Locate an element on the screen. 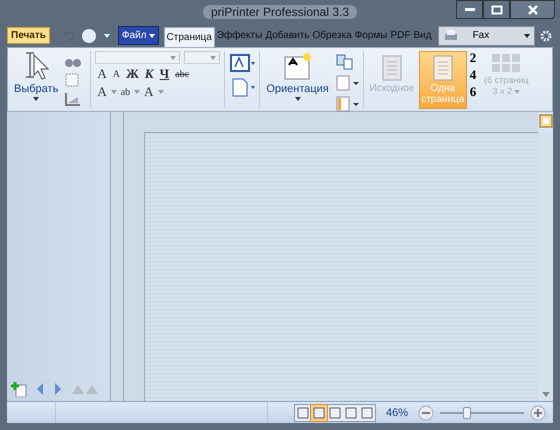 The width and height of the screenshot is (560, 430). close-icon is located at coordinates (532, 9).